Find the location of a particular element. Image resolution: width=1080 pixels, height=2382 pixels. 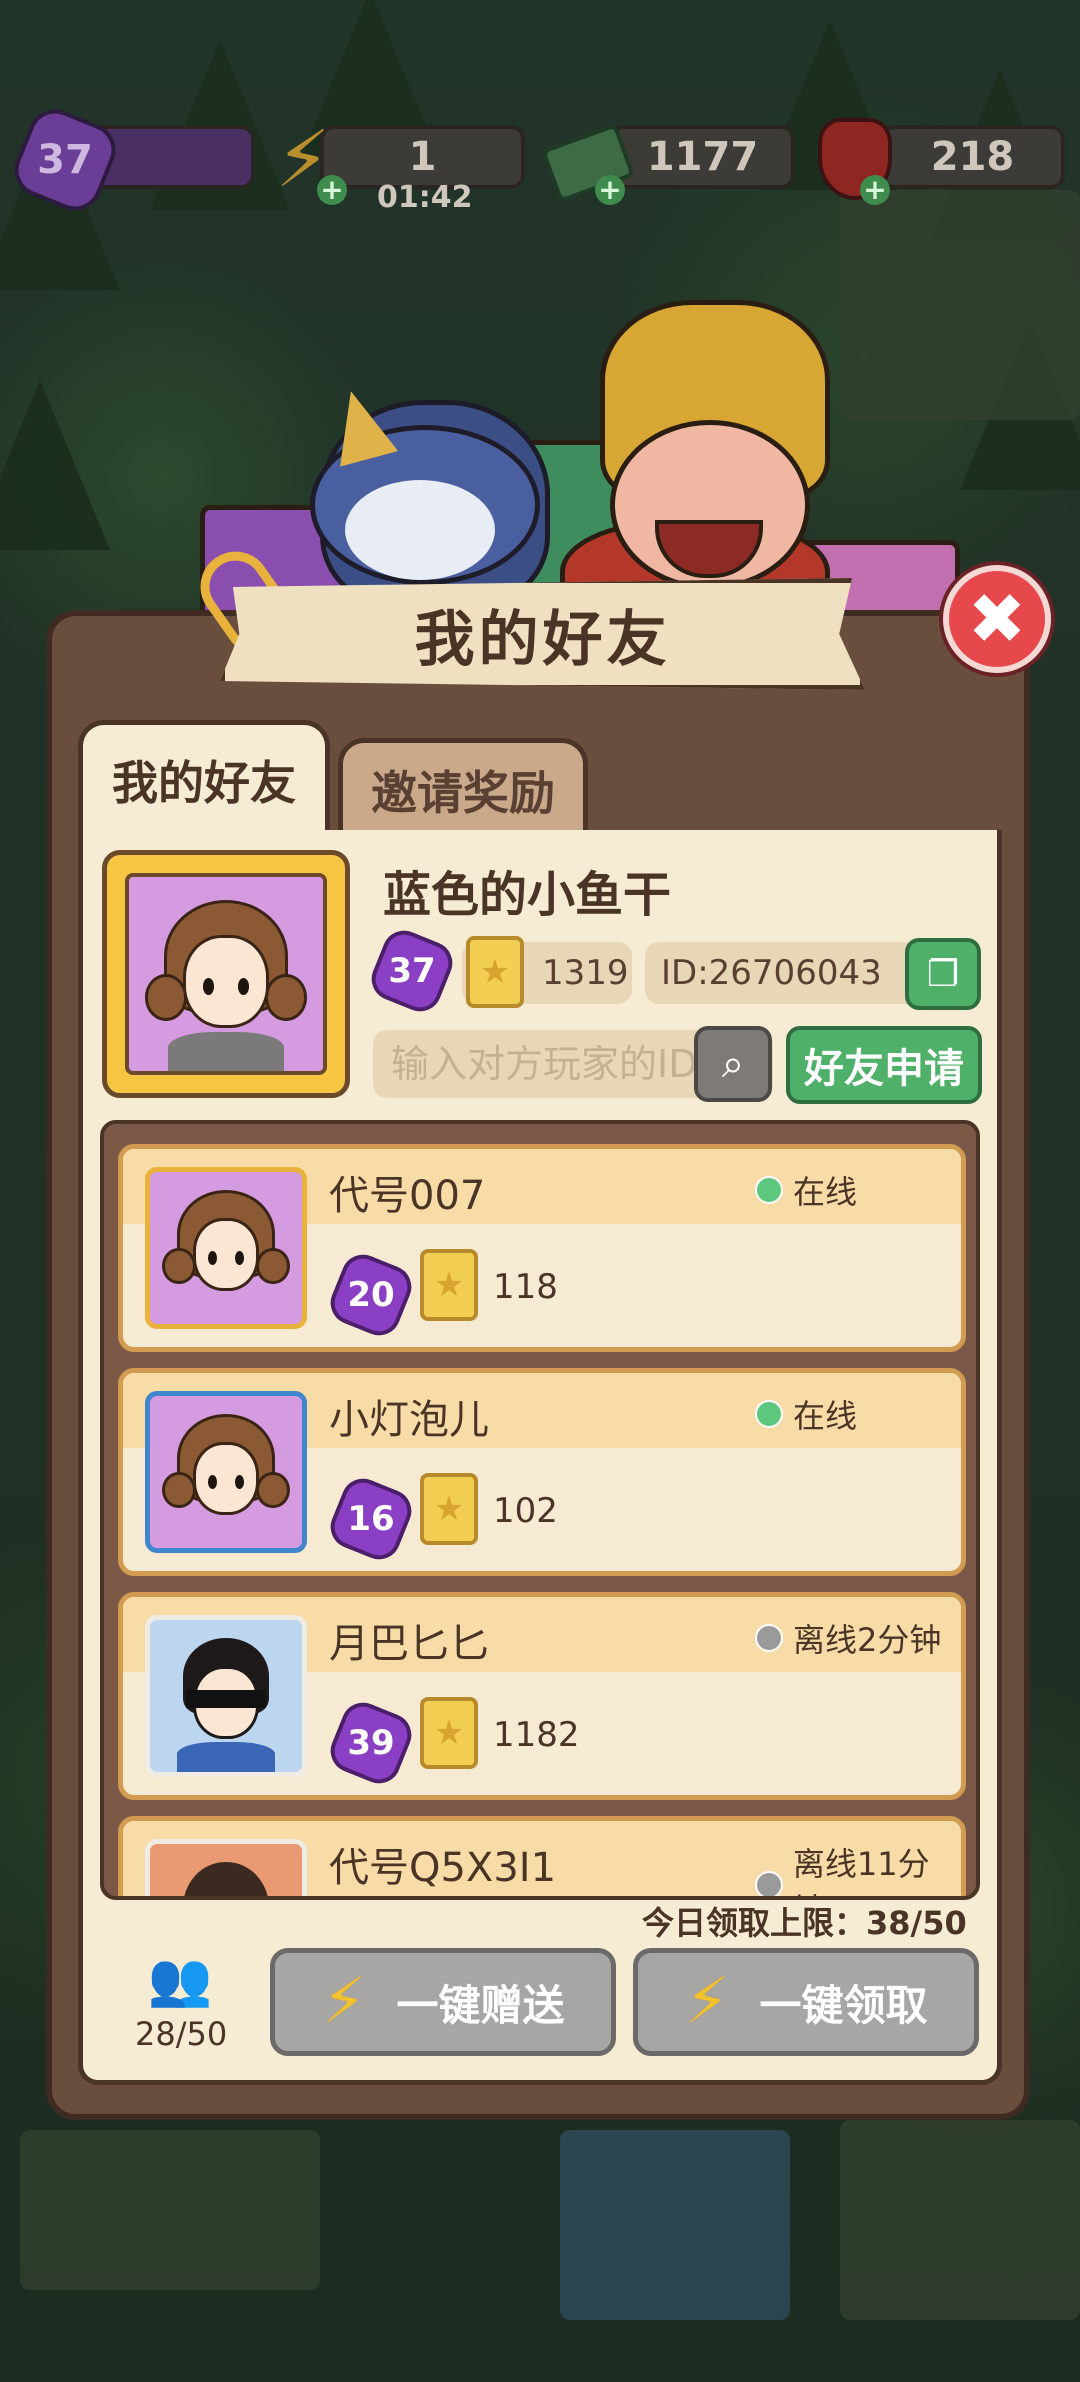

friend-name: 月巴匕匕 is located at coordinates (409, 1644).